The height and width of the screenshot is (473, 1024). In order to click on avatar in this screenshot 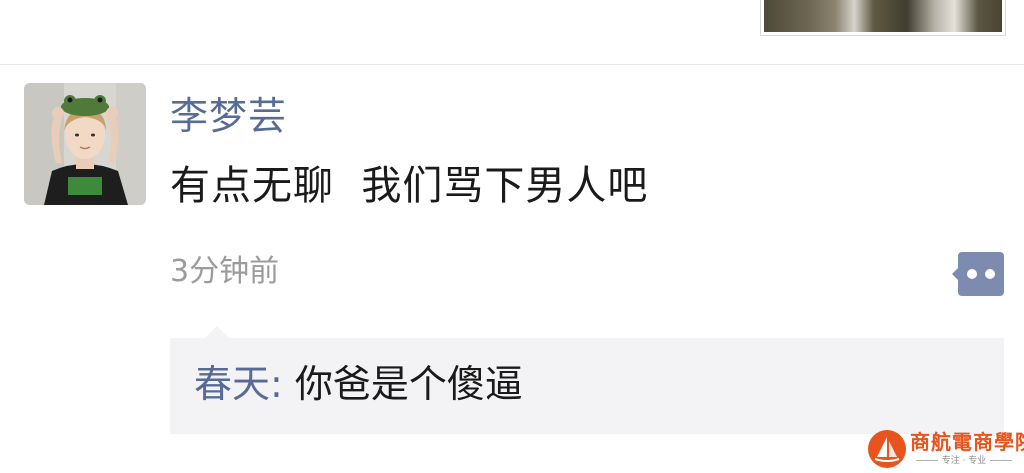, I will do `click(85, 144)`.